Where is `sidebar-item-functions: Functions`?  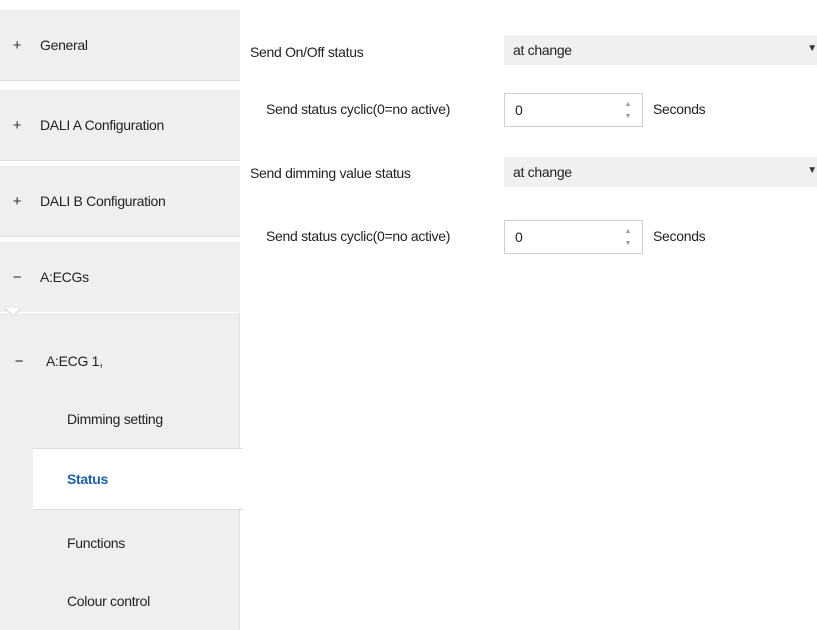
sidebar-item-functions: Functions is located at coordinates (120, 543).